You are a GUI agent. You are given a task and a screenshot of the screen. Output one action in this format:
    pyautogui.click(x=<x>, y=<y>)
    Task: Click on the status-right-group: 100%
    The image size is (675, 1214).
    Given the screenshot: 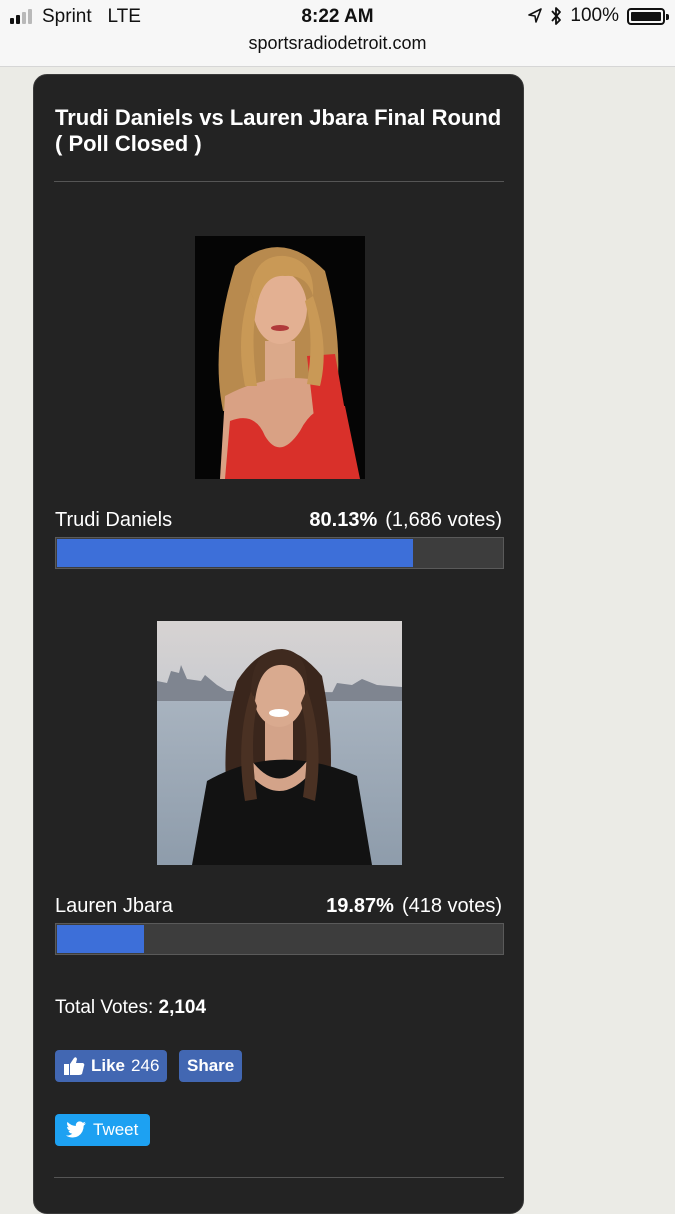 What is the action you would take?
    pyautogui.click(x=598, y=16)
    